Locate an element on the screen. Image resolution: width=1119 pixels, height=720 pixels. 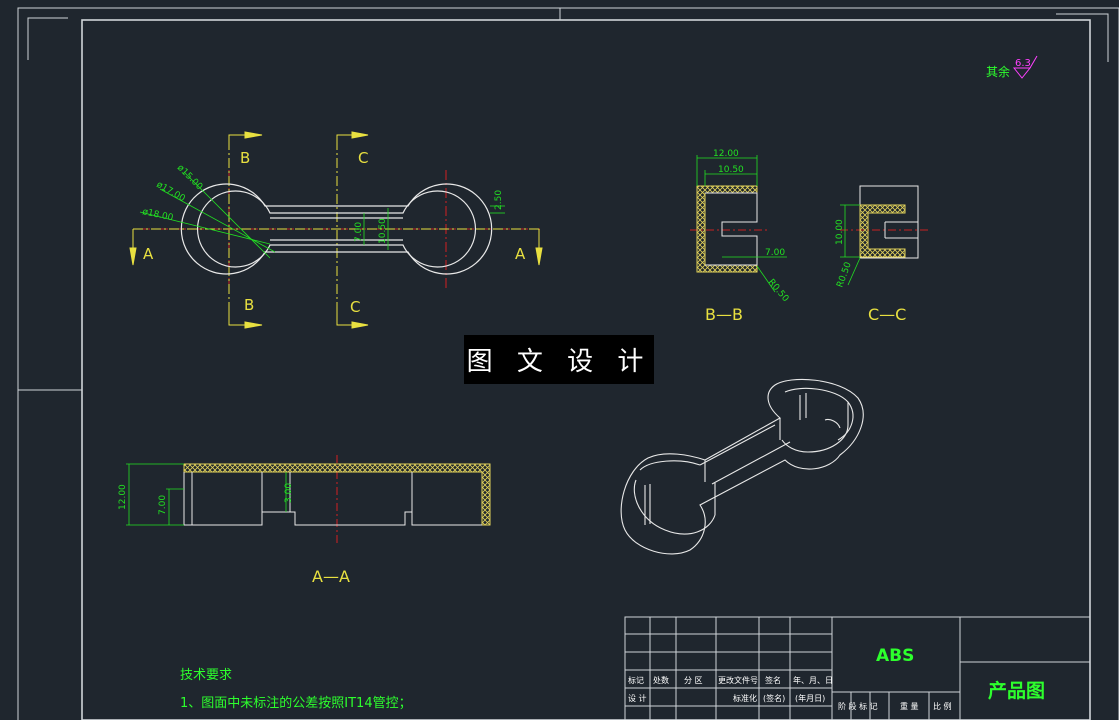
section-label-c-bottom: C is located at coordinates (355, 307).